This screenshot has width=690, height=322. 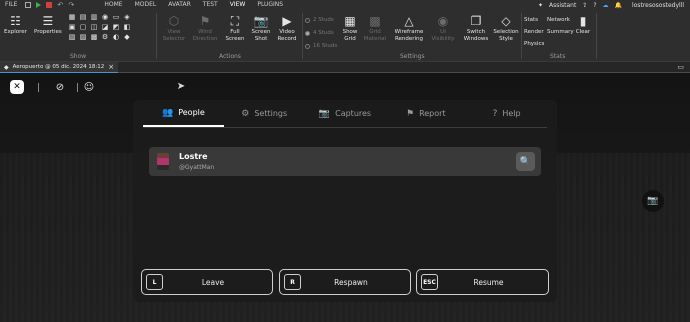 What do you see at coordinates (584, 5) in the screenshot?
I see `share-icon: ⇪` at bounding box center [584, 5].